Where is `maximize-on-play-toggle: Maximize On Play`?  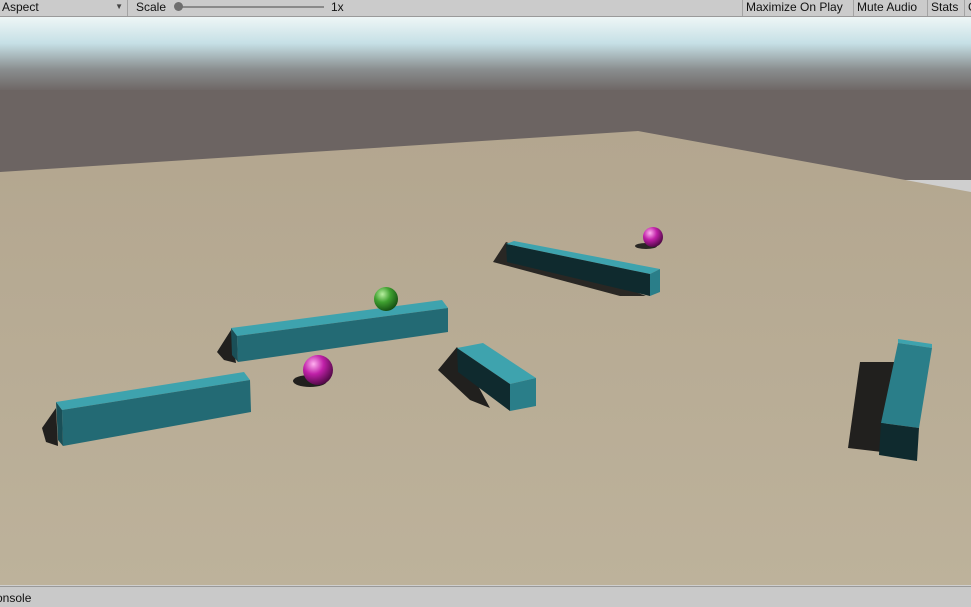 maximize-on-play-toggle: Maximize On Play is located at coordinates (797, 8).